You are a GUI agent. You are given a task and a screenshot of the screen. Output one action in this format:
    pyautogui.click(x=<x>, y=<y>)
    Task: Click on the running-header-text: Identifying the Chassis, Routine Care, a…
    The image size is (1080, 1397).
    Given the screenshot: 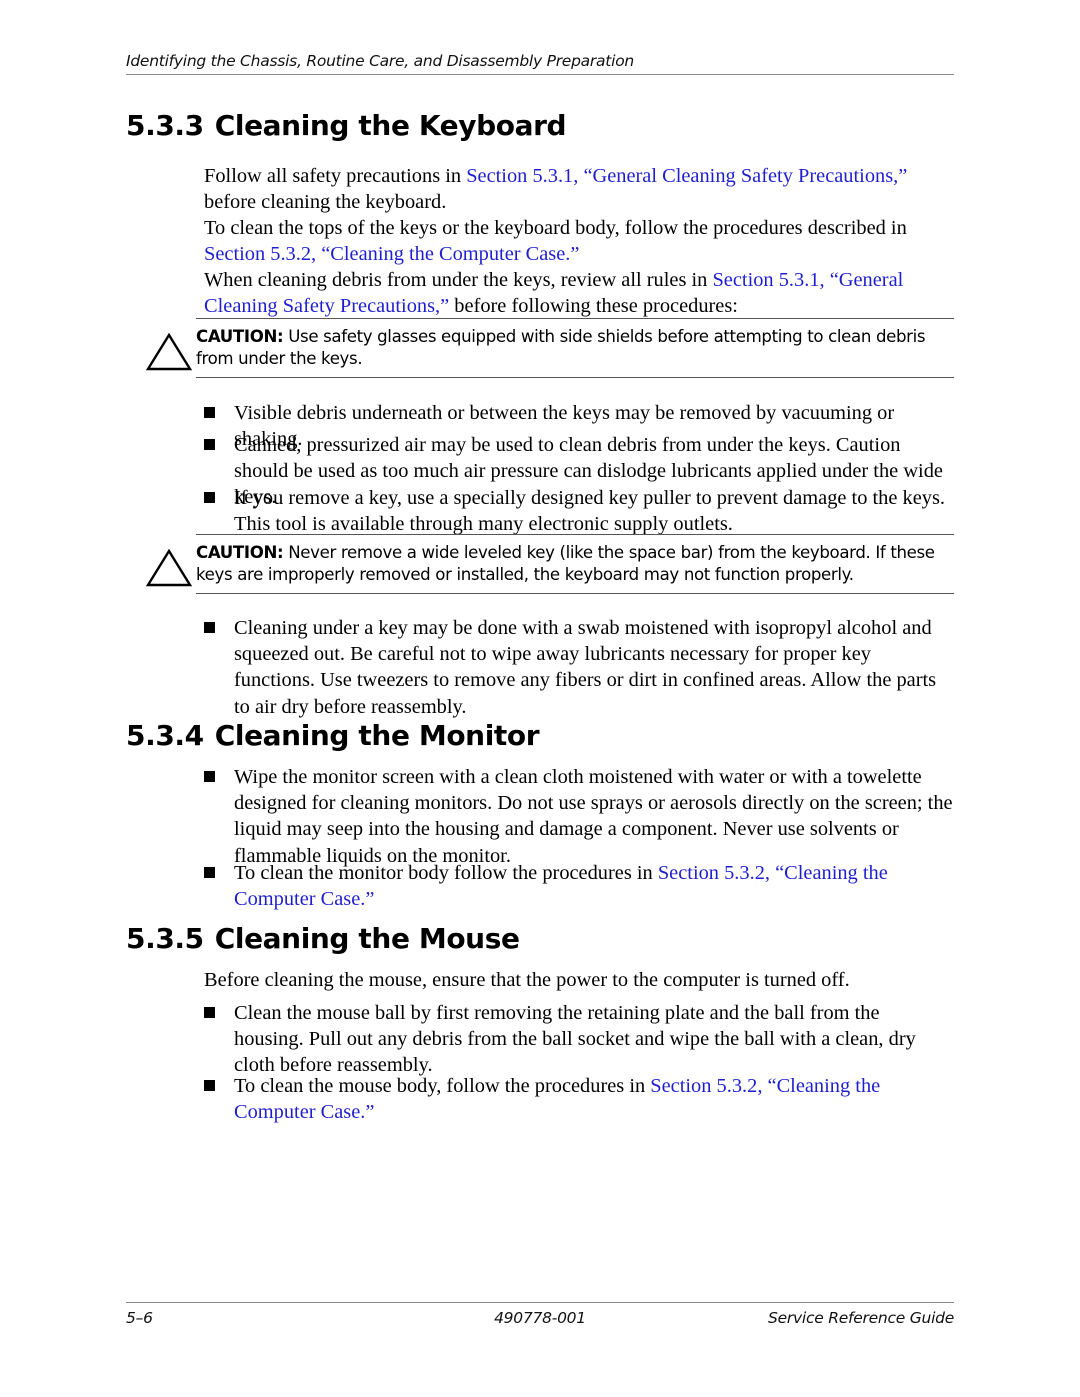 What is the action you would take?
    pyautogui.click(x=380, y=61)
    